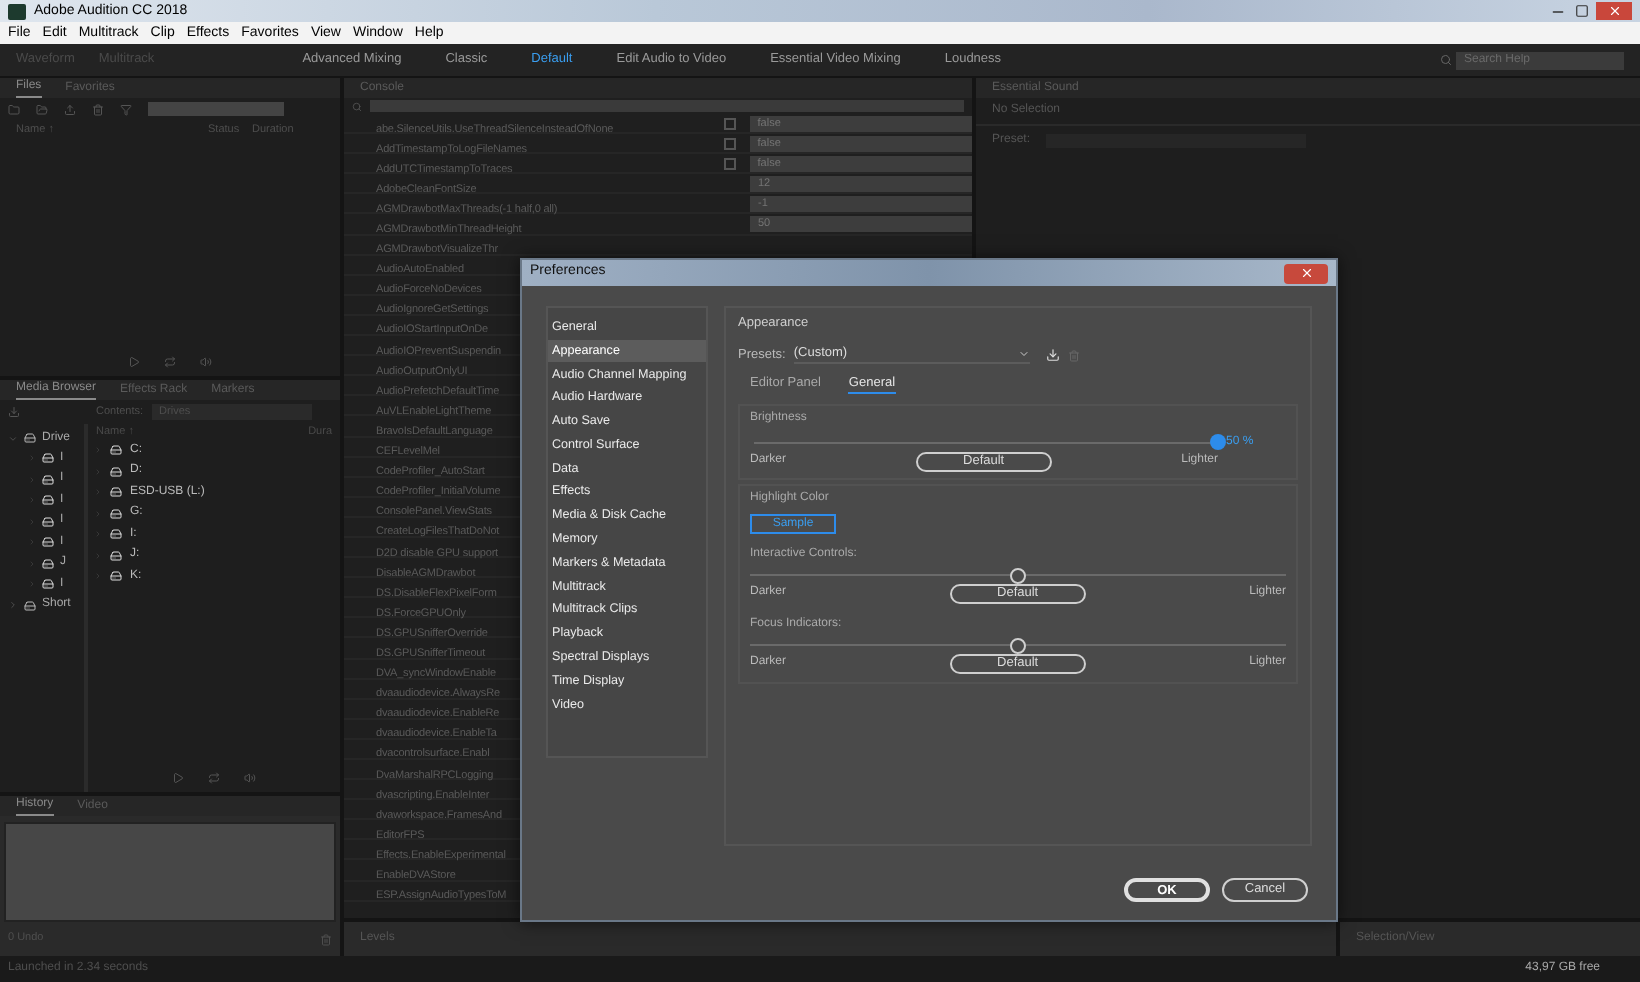 The height and width of the screenshot is (982, 1640). Describe the element at coordinates (126, 109) in the screenshot. I see `filter-icon` at that location.